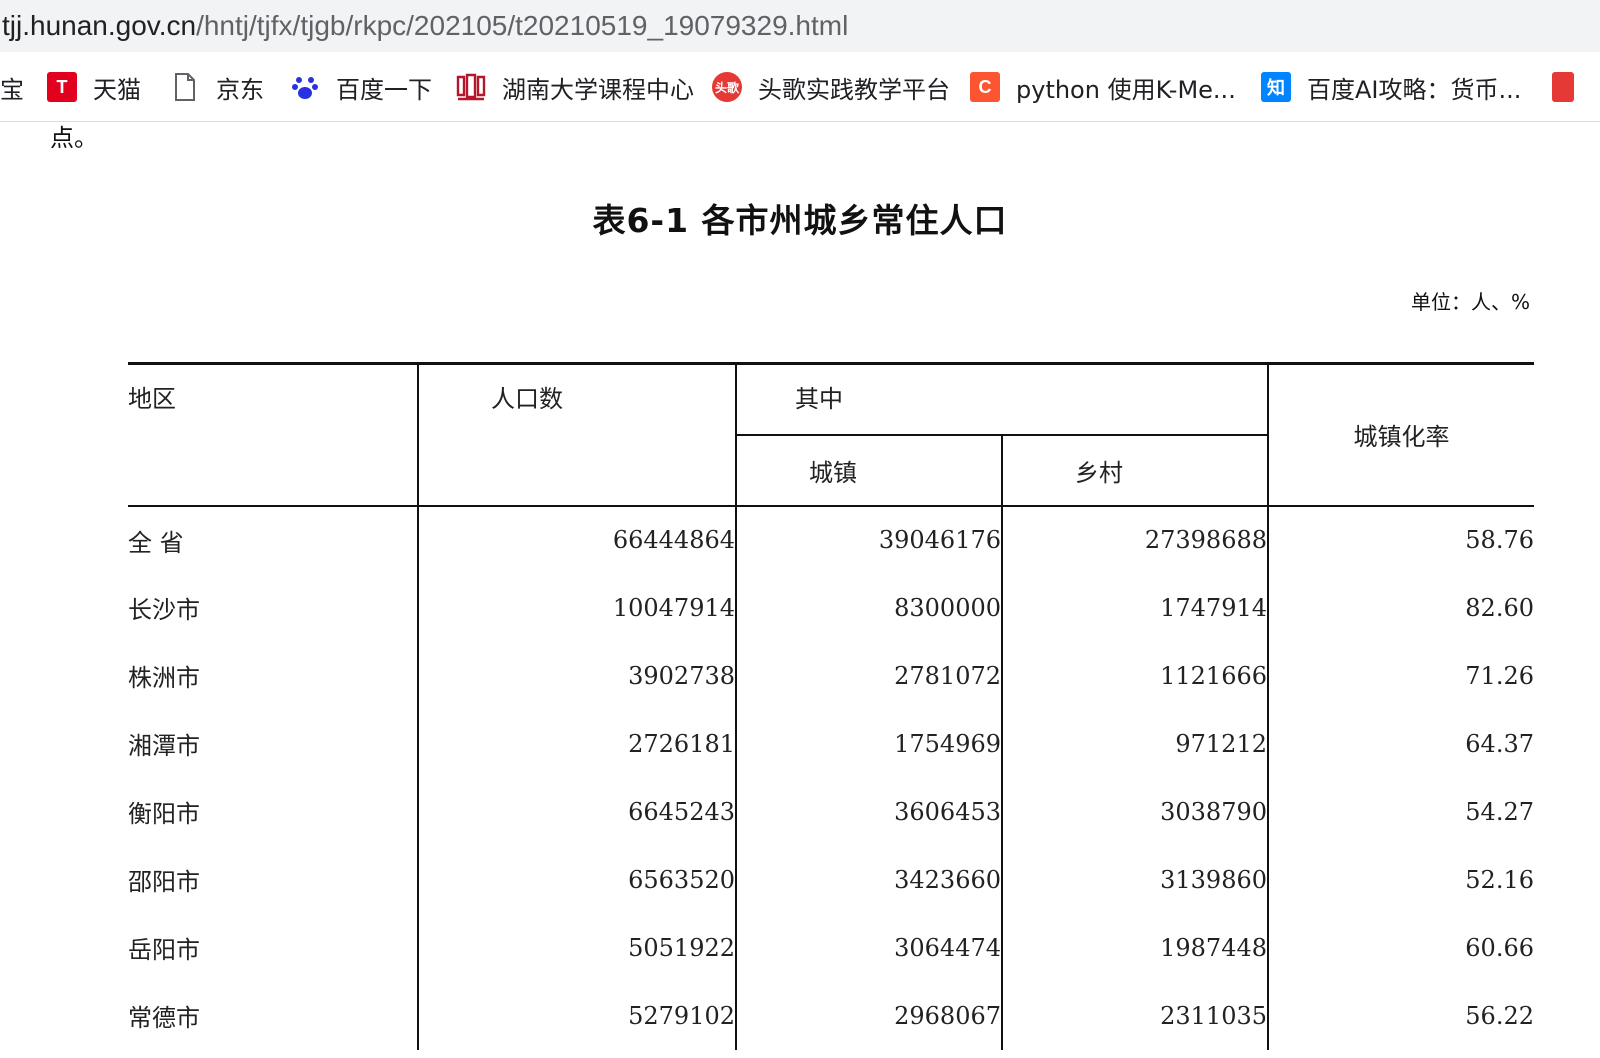 The image size is (1600, 1058). Describe the element at coordinates (576, 879) in the screenshot. I see `cell-population: 6563520` at that location.